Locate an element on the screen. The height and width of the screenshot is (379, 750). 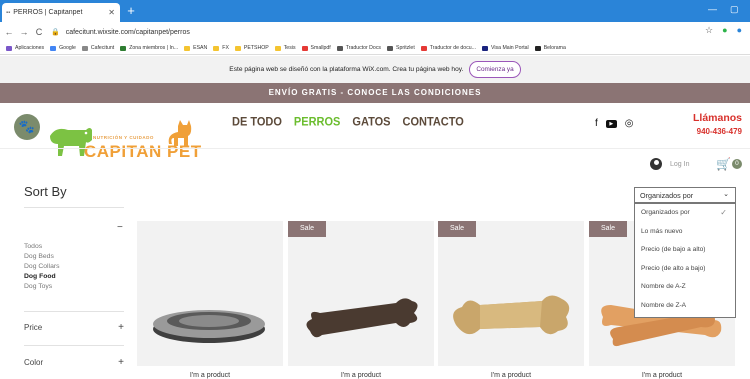
youtube-icon: ▶ is located at coordinates (611, 123).